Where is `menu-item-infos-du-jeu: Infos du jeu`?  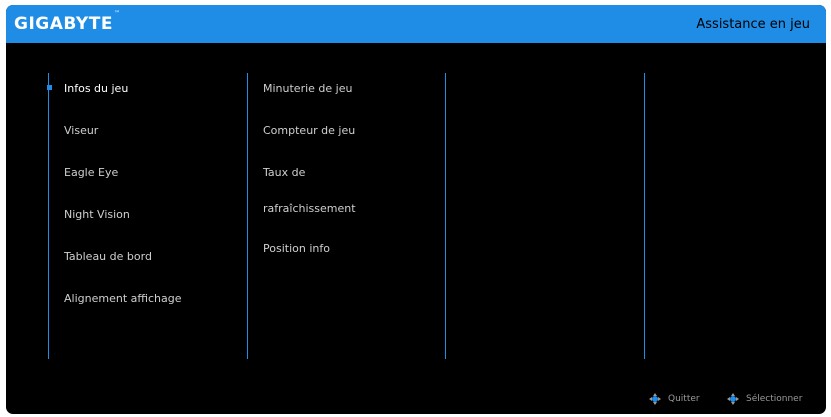 menu-item-infos-du-jeu: Infos du jeu is located at coordinates (96, 88).